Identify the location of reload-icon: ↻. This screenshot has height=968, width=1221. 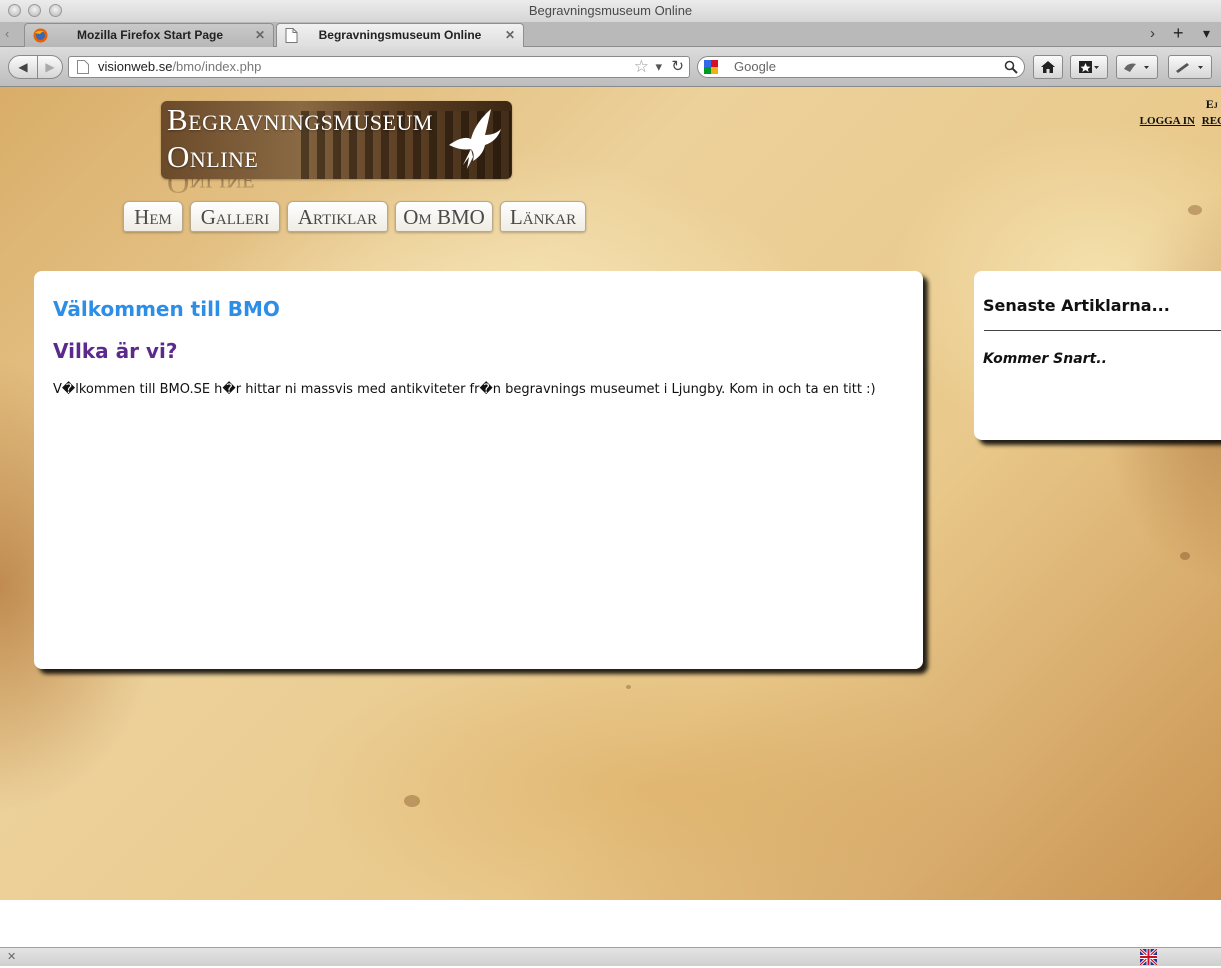
(677, 67).